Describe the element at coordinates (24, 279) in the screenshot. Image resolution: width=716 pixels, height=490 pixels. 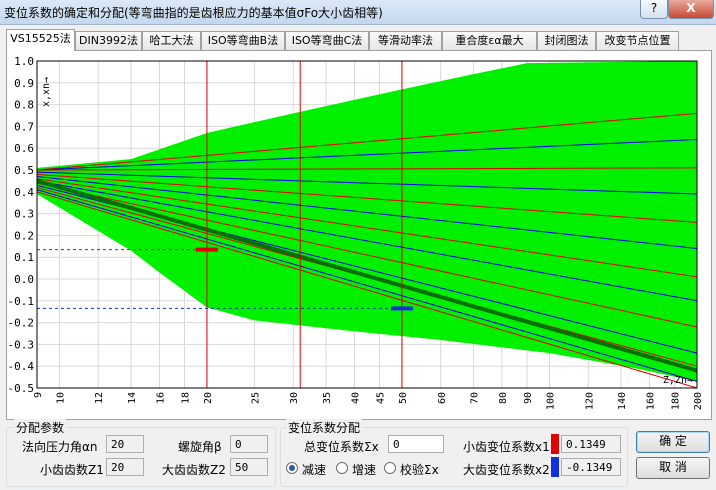
I see `y-tick-label: 0.0` at that location.